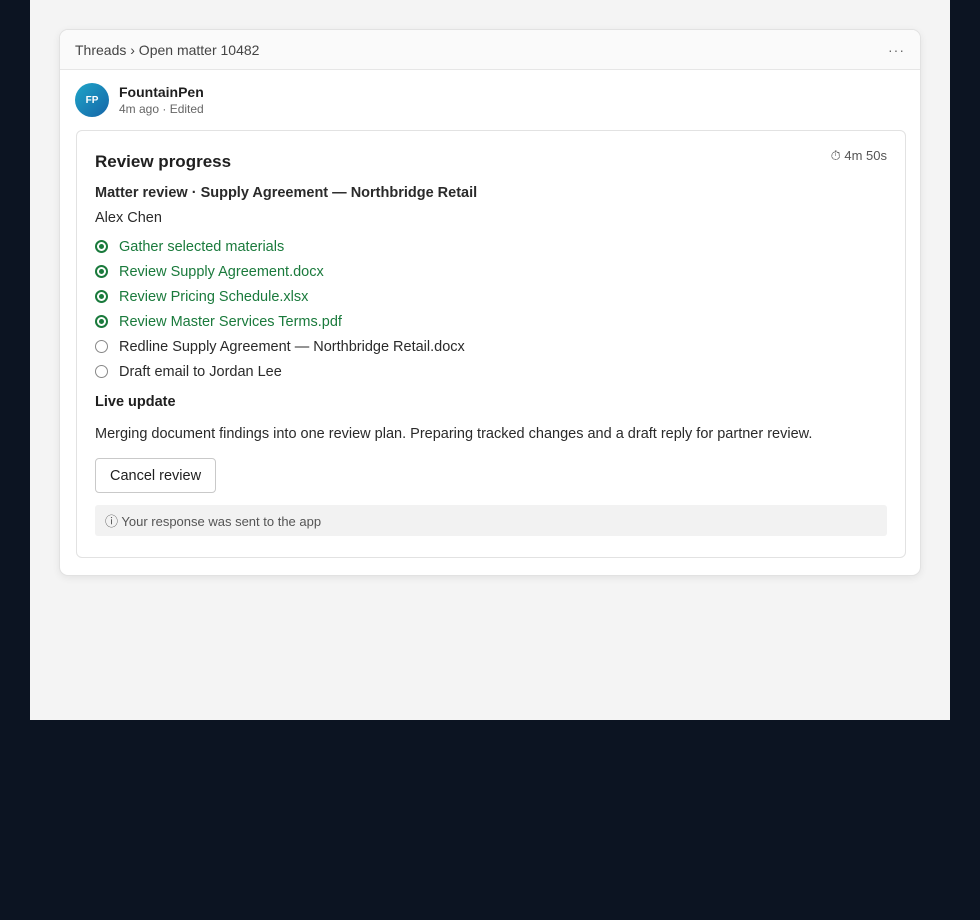  Describe the element at coordinates (491, 371) in the screenshot. I see `step-item: Draft email to Jordan Lee` at that location.